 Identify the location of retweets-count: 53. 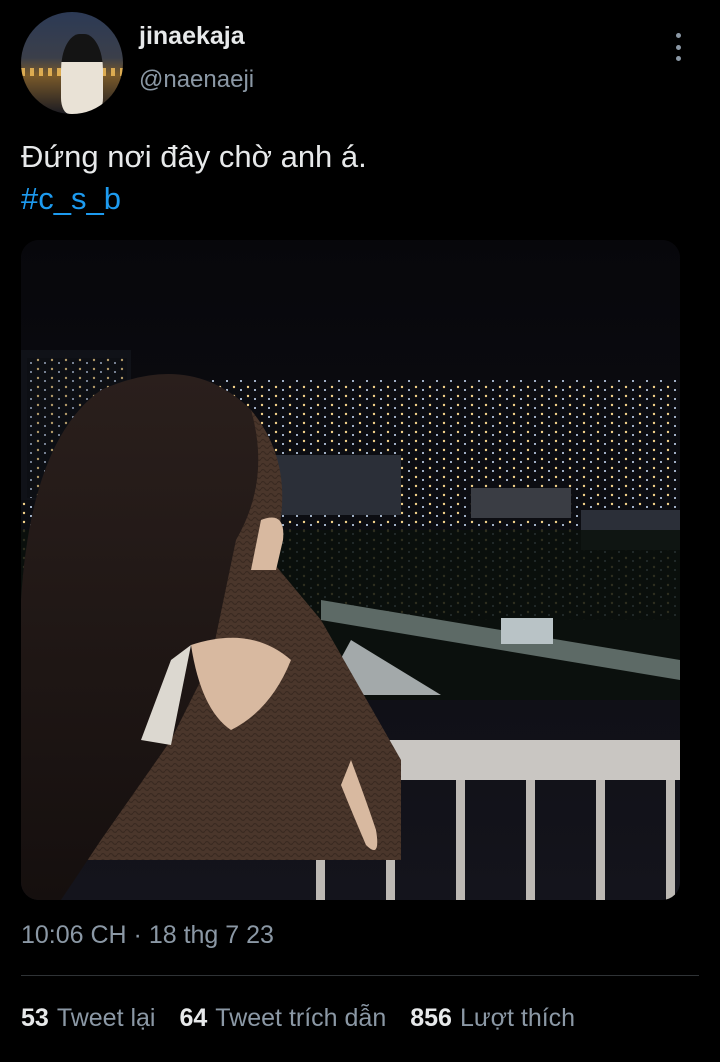
(35, 1018).